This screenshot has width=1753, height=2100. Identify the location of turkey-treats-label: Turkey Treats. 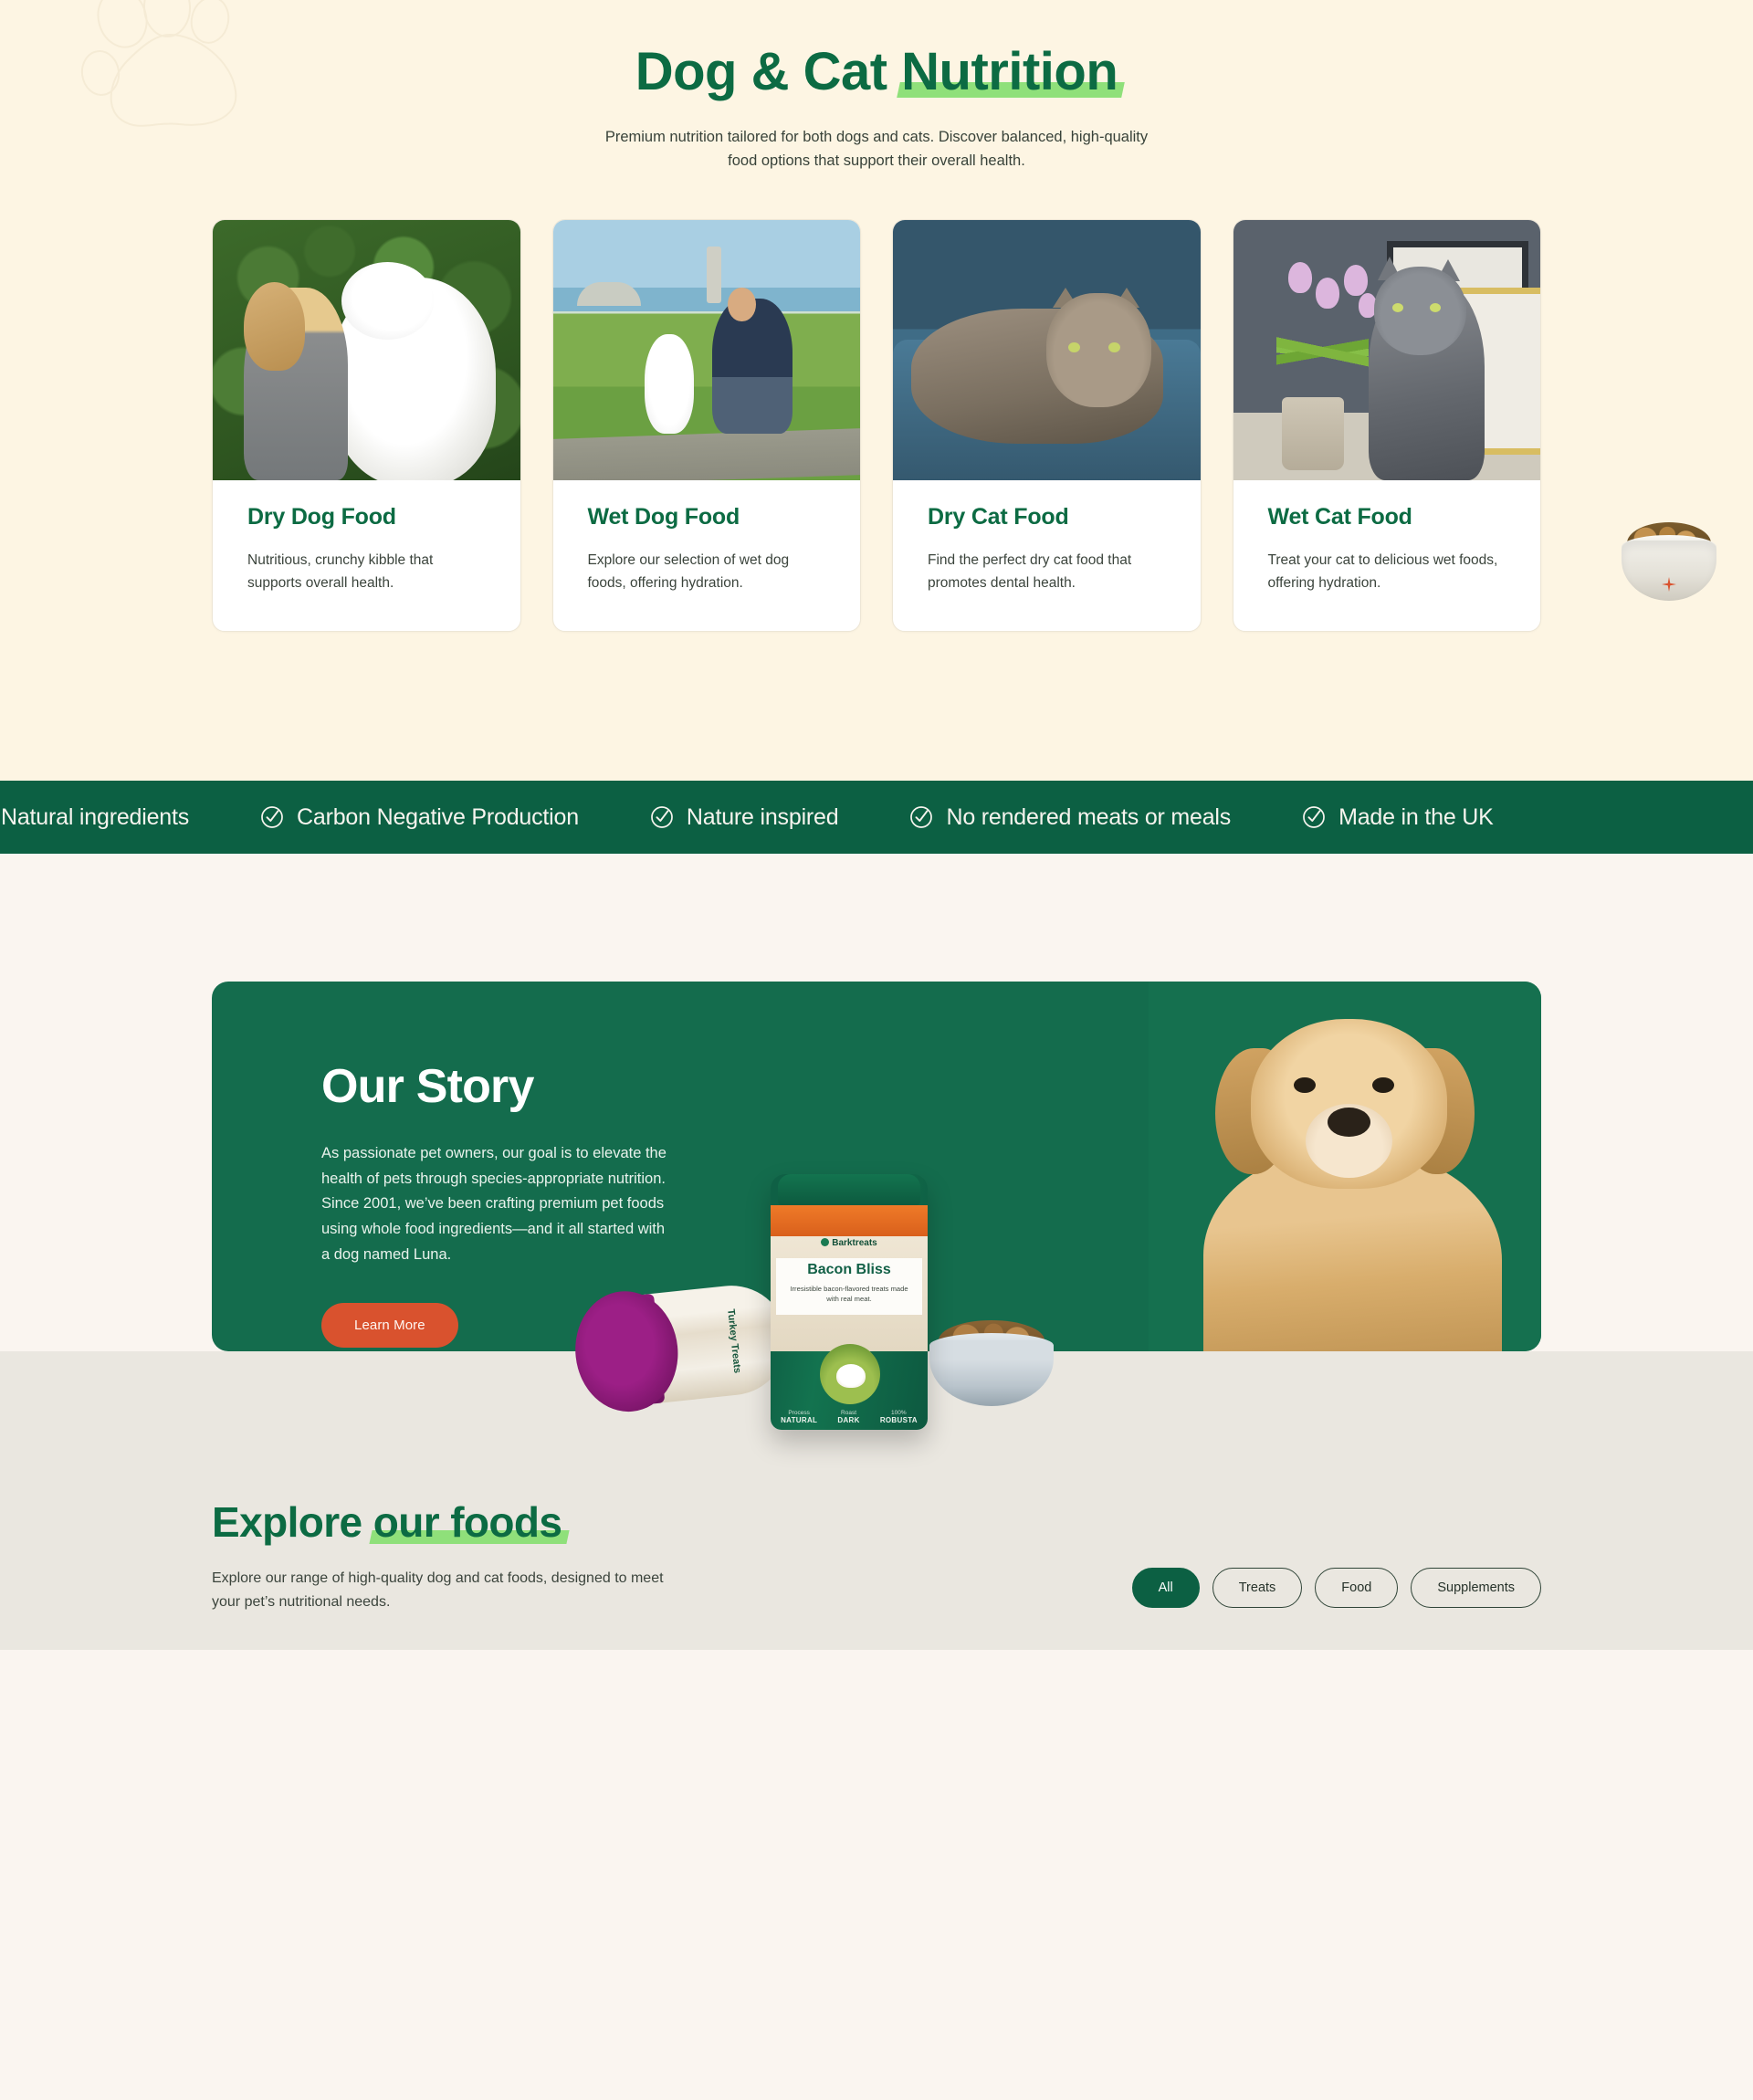
(734, 1341).